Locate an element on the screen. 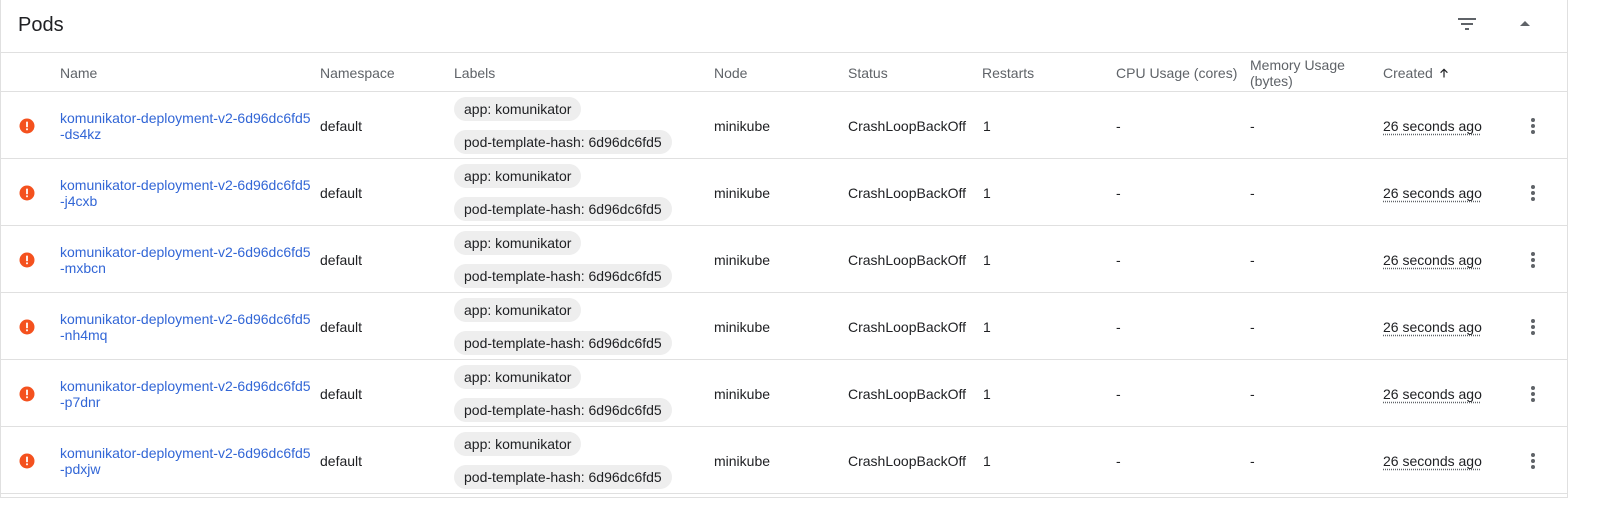 The height and width of the screenshot is (512, 1612). expand-less-icon is located at coordinates (1525, 26).